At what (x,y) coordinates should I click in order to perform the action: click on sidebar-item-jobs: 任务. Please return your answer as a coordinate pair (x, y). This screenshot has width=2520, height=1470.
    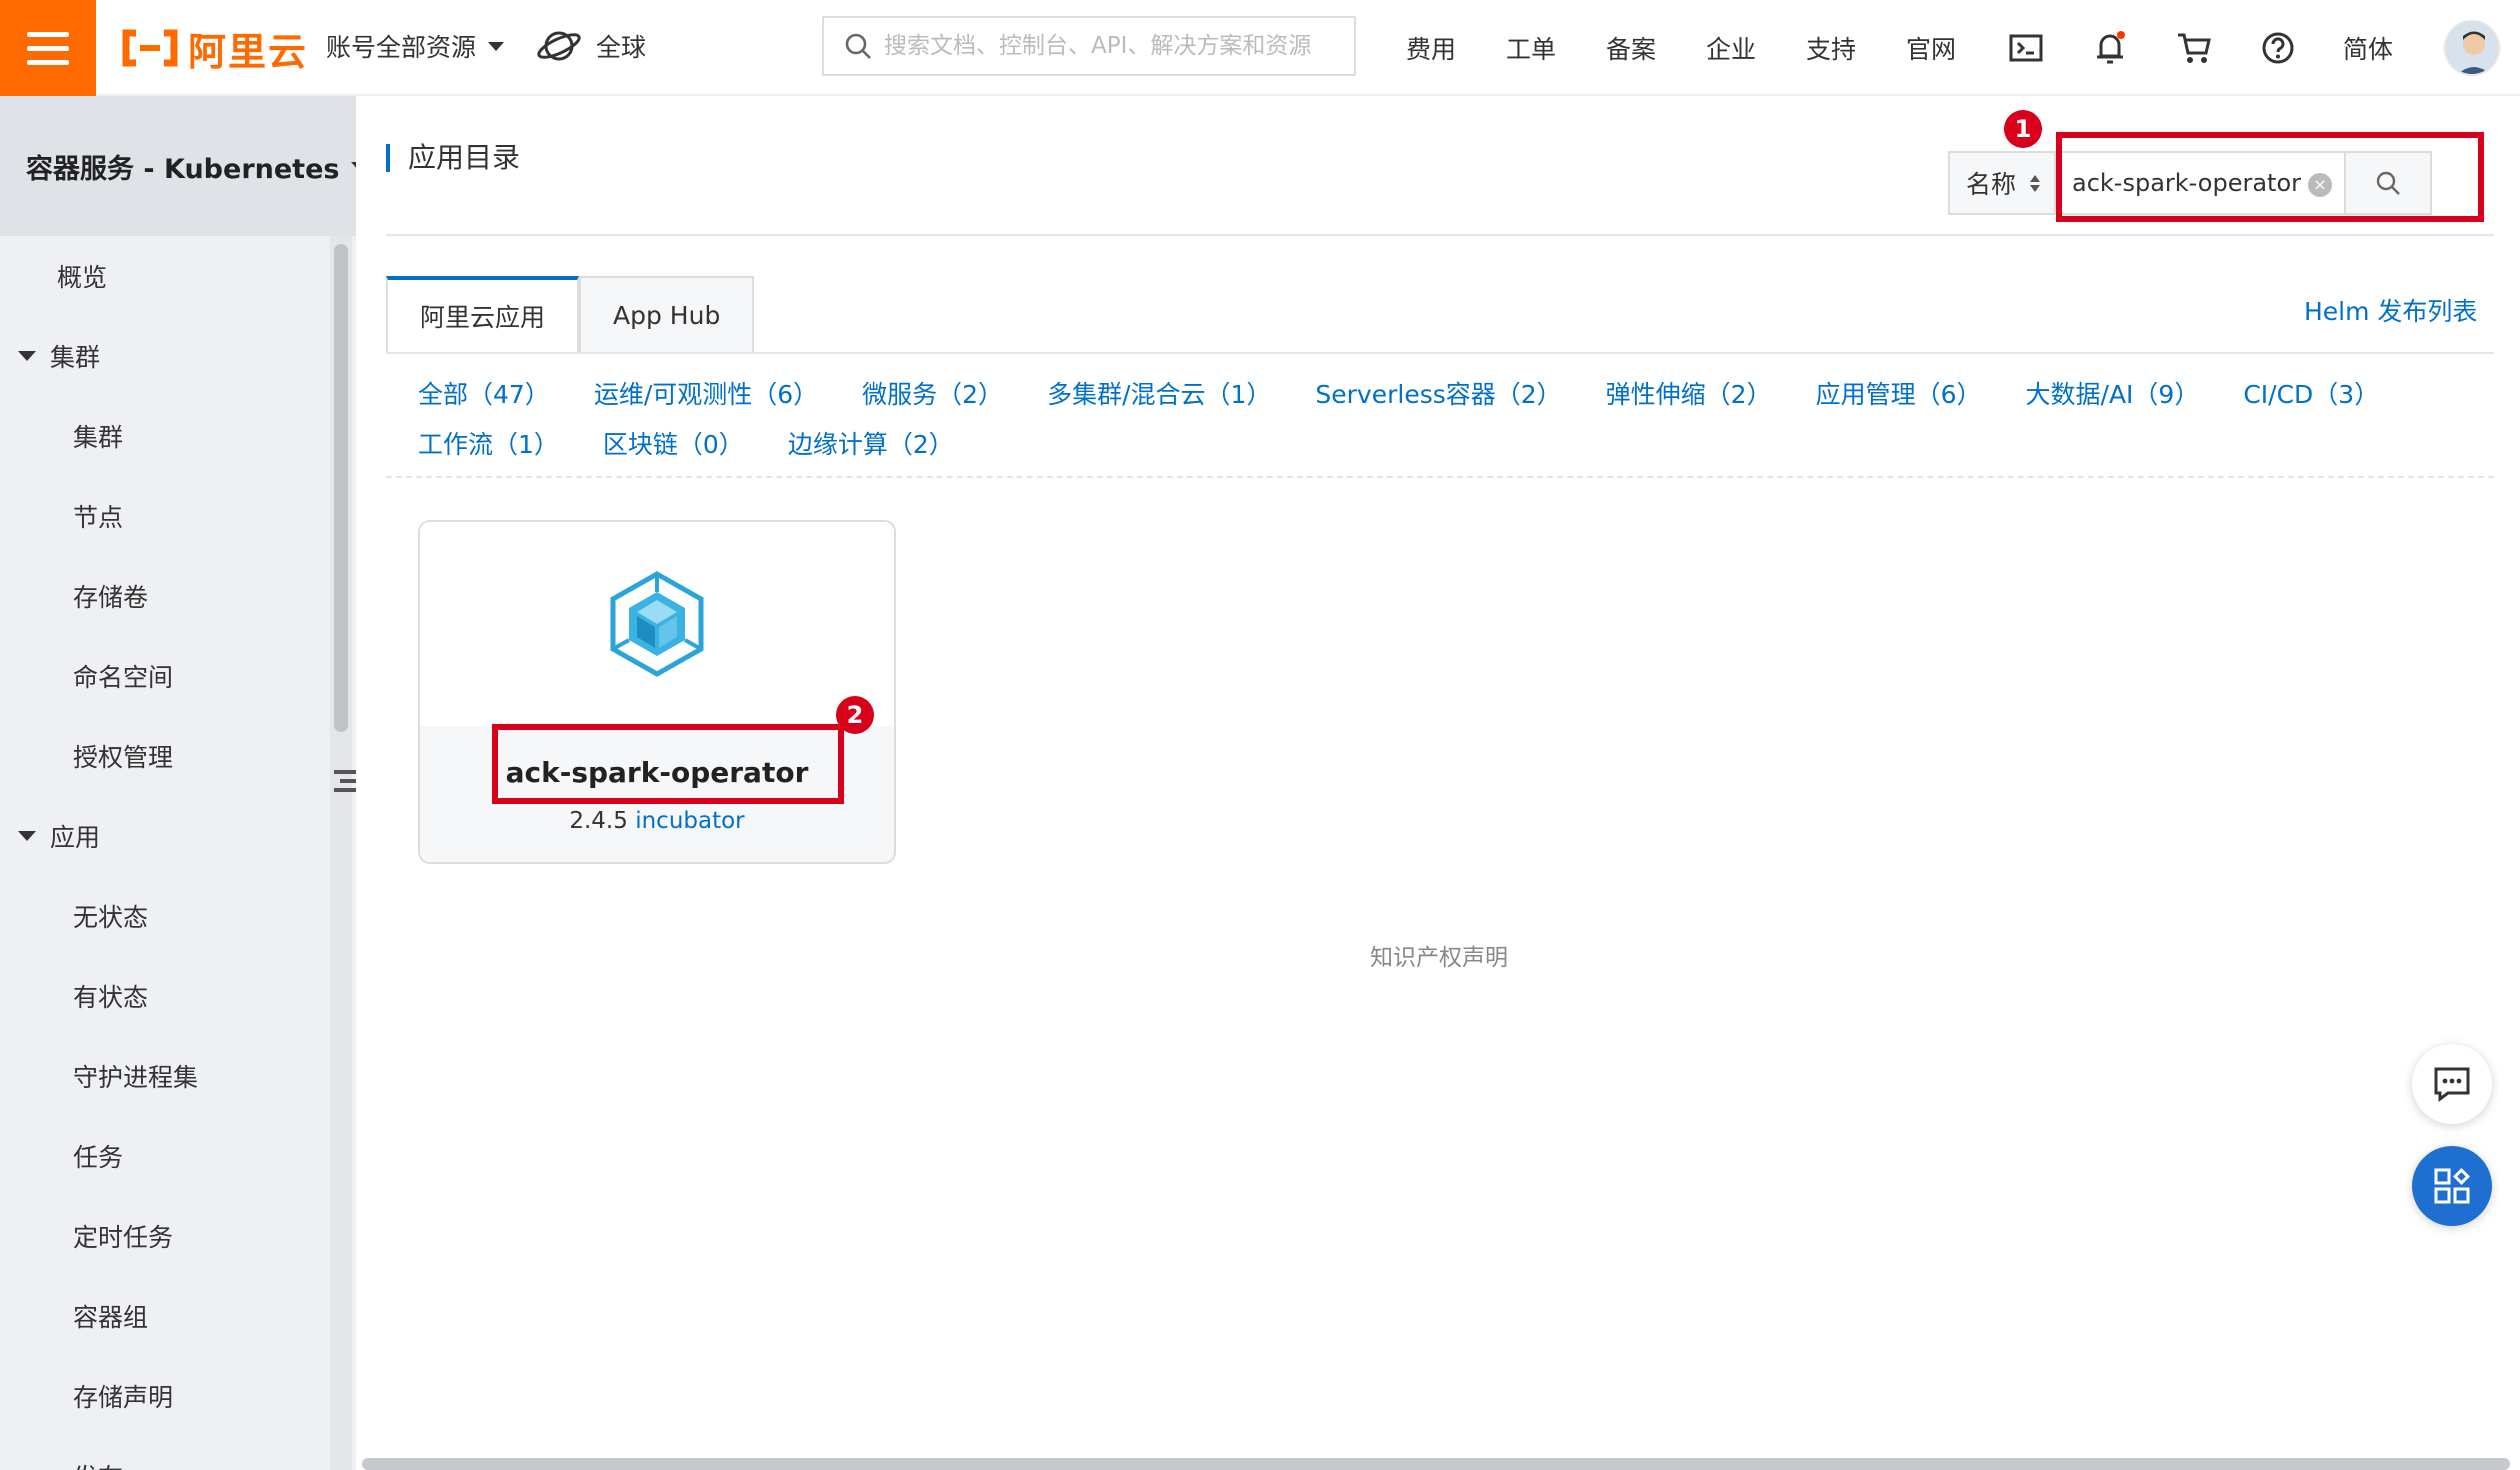
    Looking at the image, I should click on (178, 1156).